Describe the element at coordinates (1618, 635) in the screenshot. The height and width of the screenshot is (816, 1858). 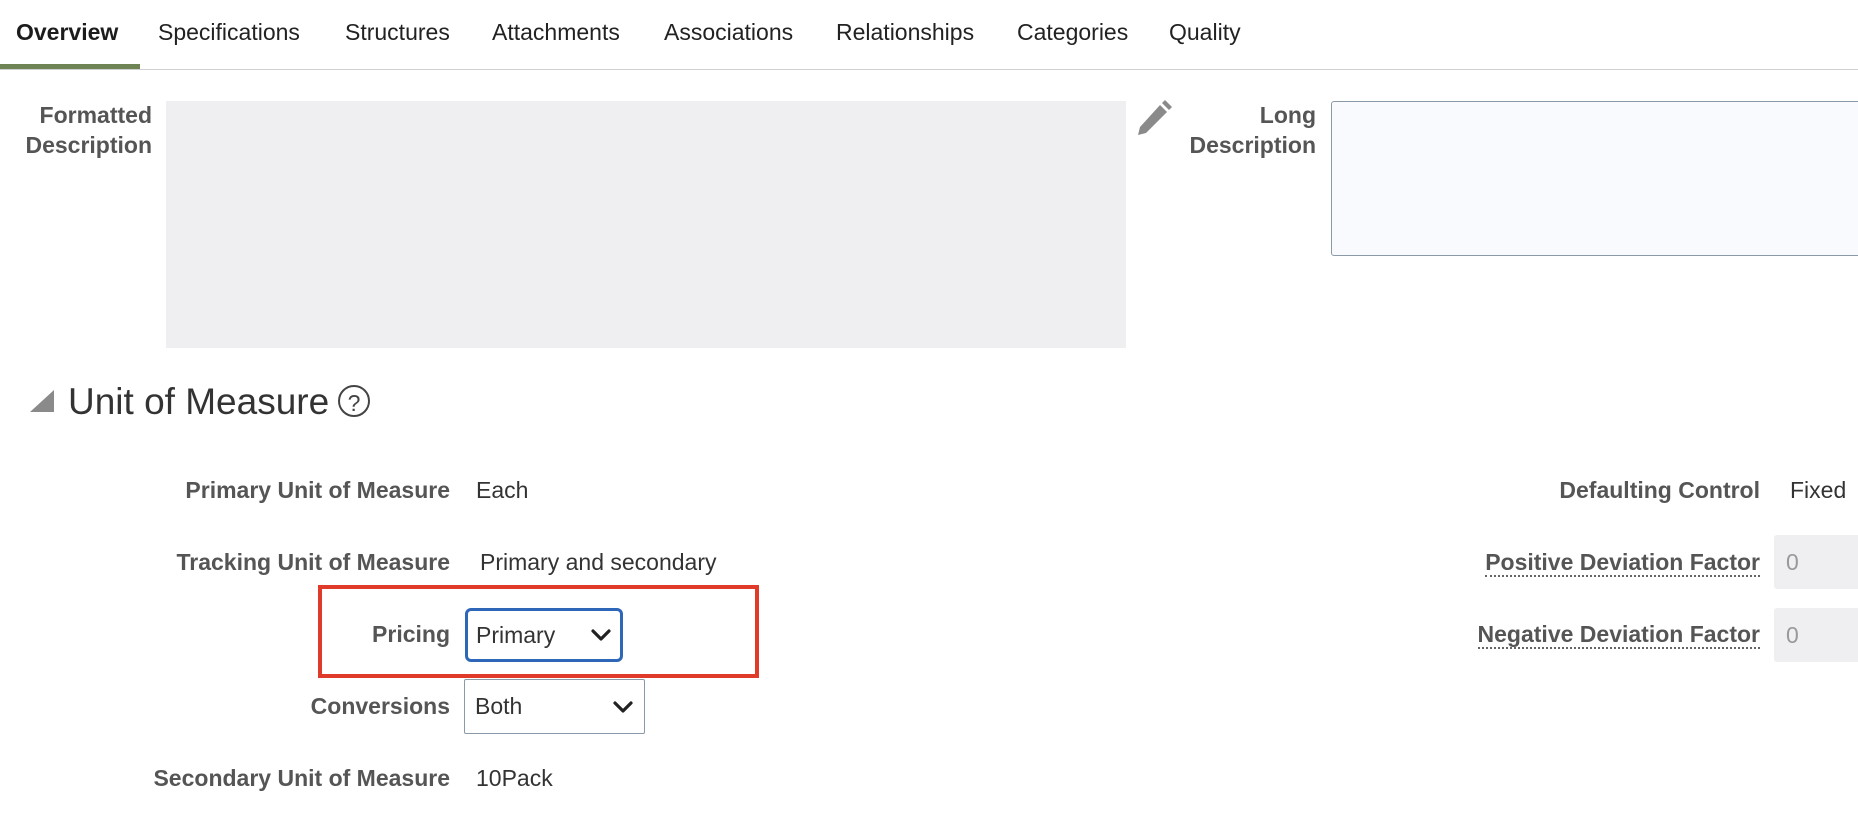
I see `negative-deviation-label-text: Negative Deviation Factor` at that location.